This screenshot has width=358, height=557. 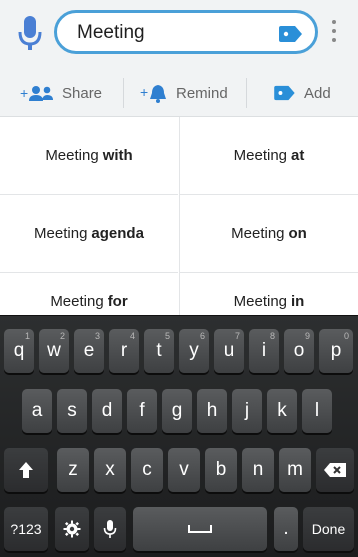 What do you see at coordinates (147, 470) in the screenshot?
I see `key-c: c` at bounding box center [147, 470].